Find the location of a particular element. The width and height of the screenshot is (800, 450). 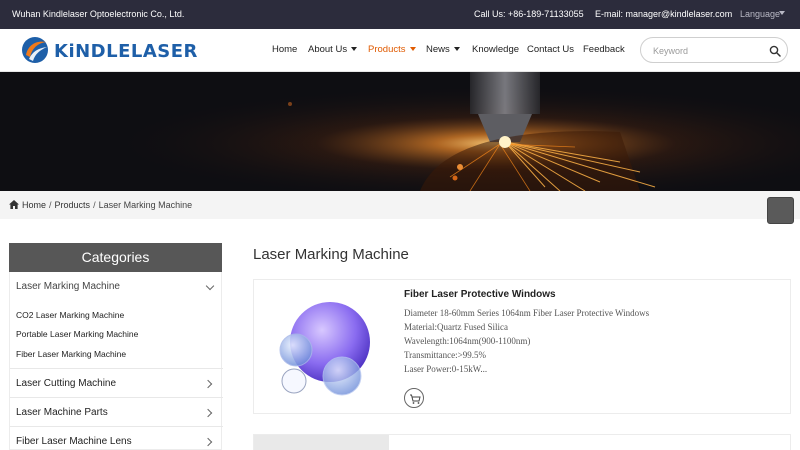

breadcrumb-bar: Home / Products / Laser Marking Machine is located at coordinates (400, 205).